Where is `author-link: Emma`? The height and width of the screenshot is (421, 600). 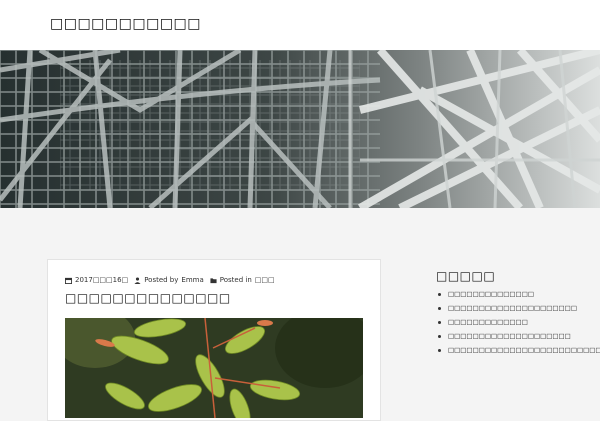 author-link: Emma is located at coordinates (192, 280).